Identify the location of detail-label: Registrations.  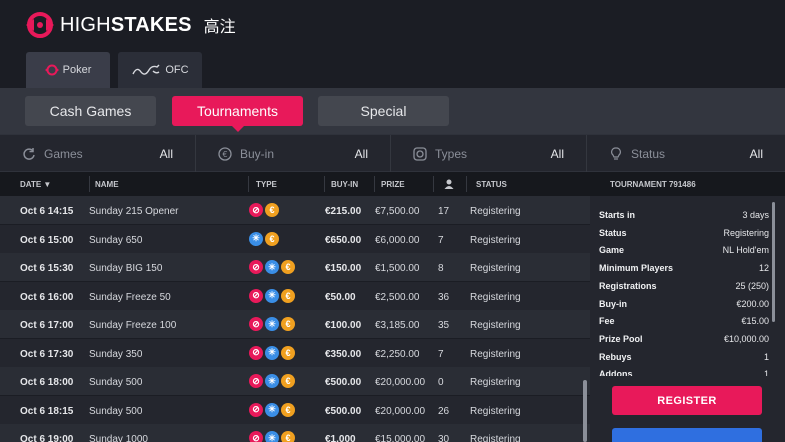
(628, 285).